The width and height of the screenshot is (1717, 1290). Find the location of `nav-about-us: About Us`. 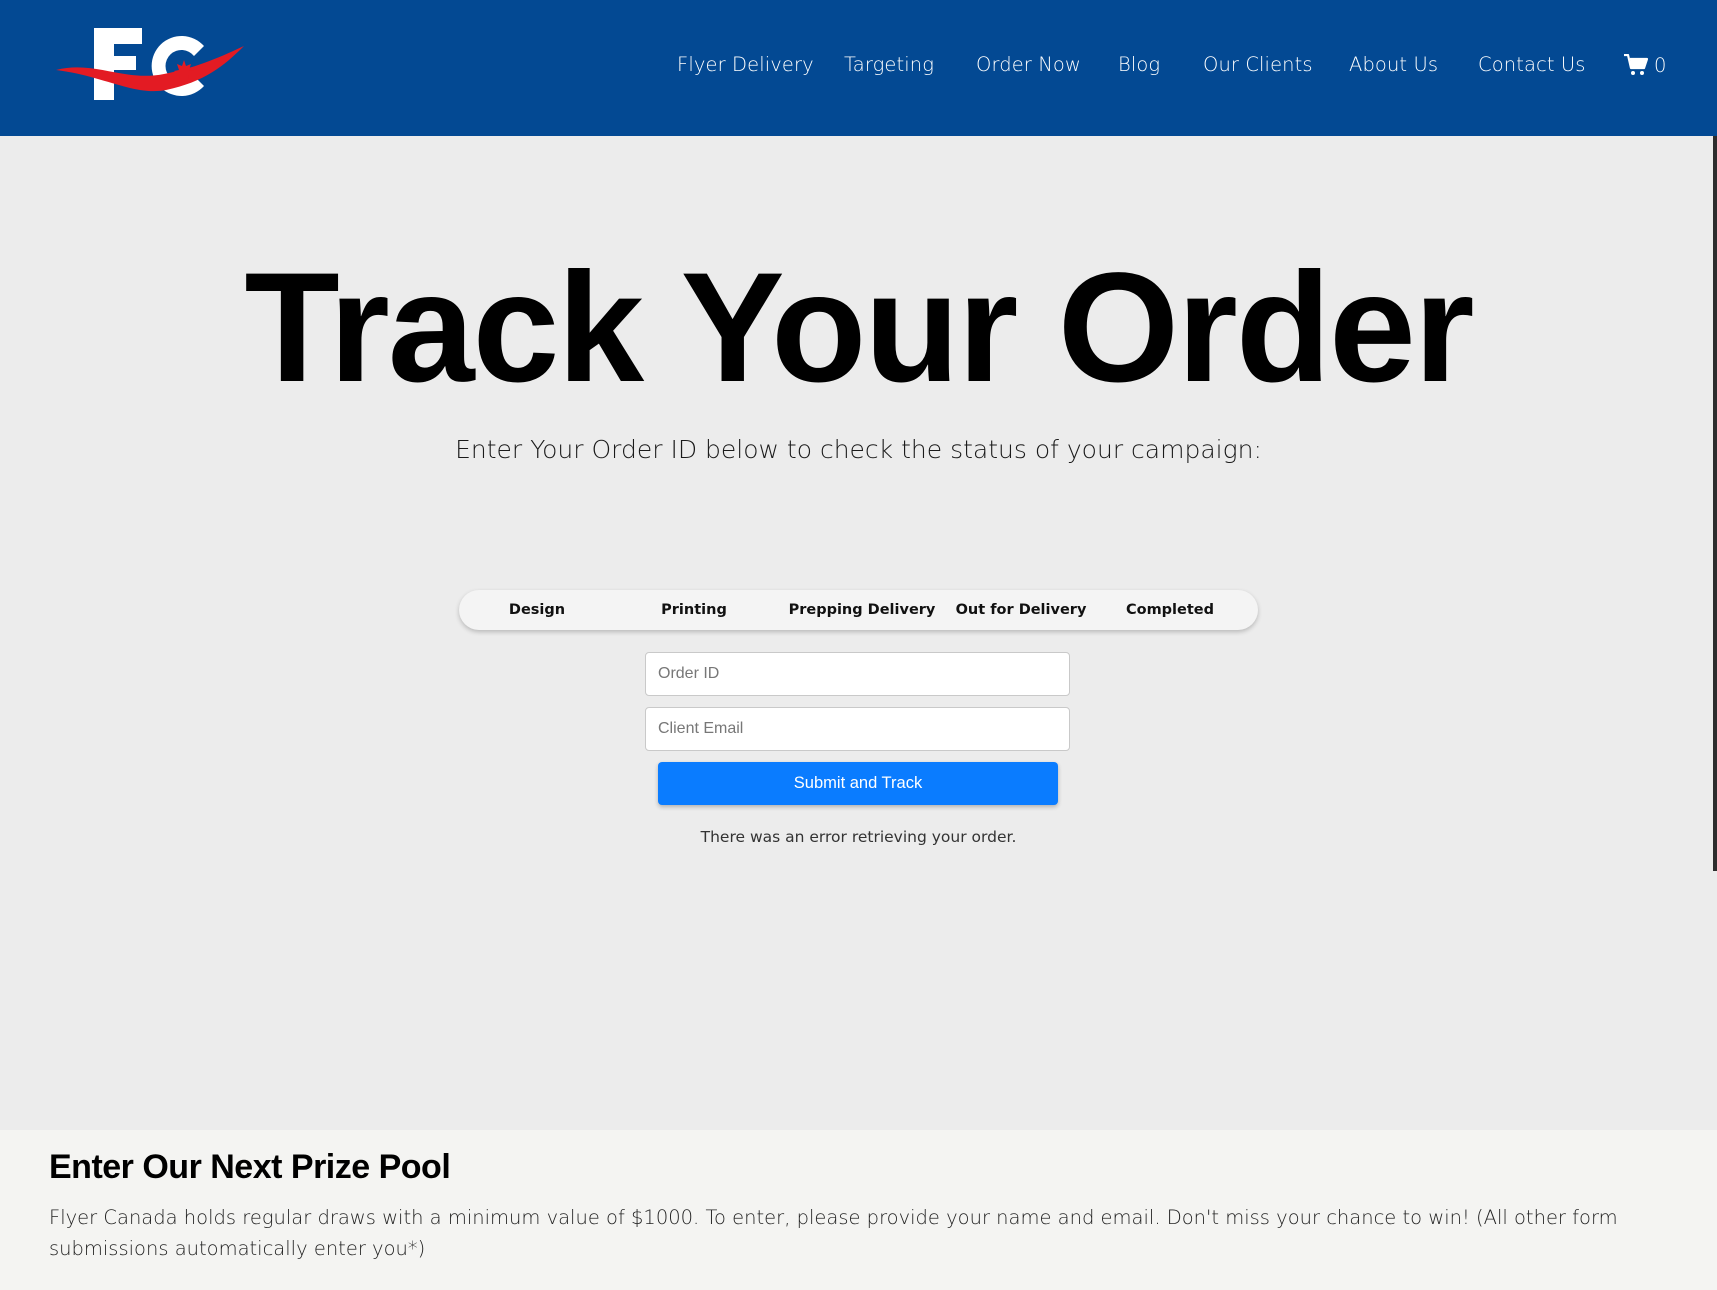

nav-about-us: About Us is located at coordinates (1393, 65).